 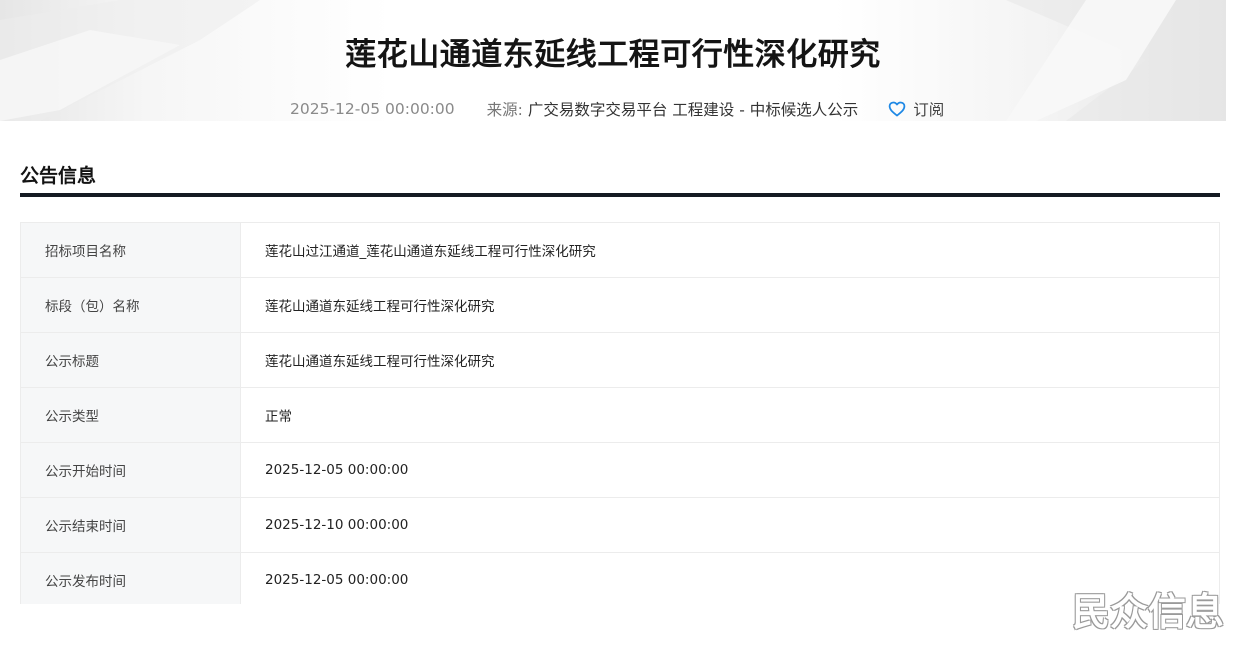 What do you see at coordinates (929, 110) in the screenshot?
I see `subscribe-label: 订阅` at bounding box center [929, 110].